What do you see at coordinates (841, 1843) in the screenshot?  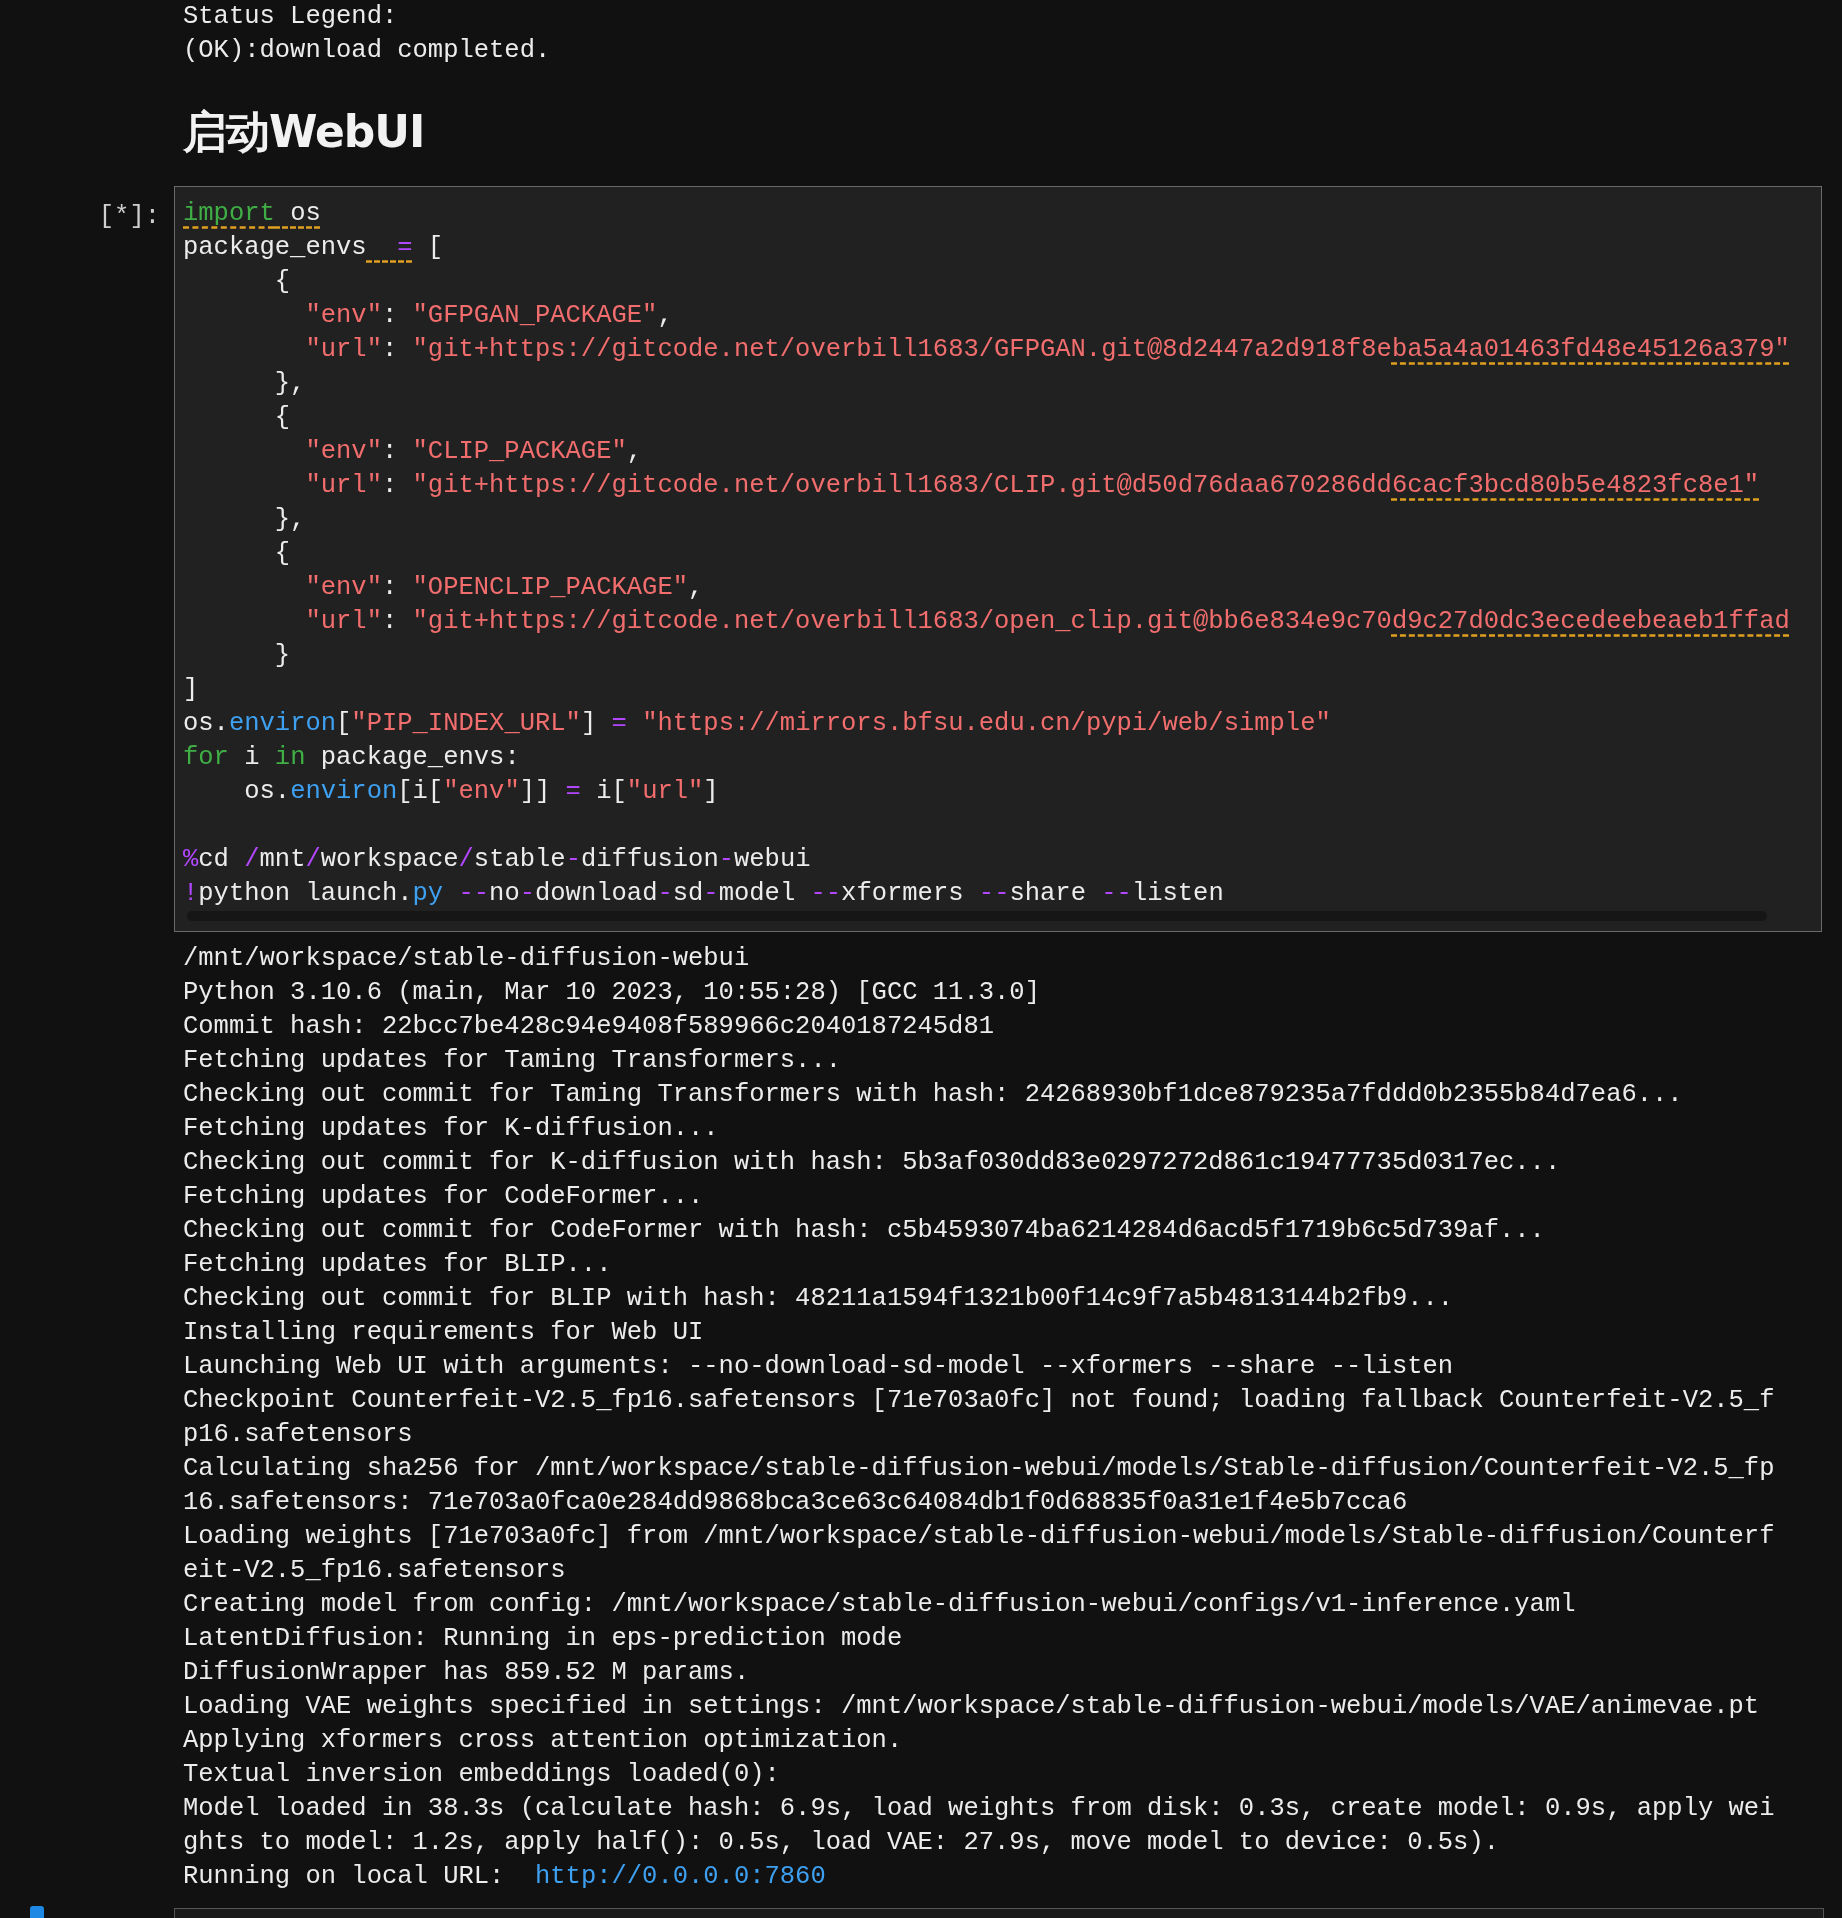 I see `output-line: ghts to model: 1.2s, apply half(): 0.5s, load VAE: 27.9s, move model to device: 0.5s).` at bounding box center [841, 1843].